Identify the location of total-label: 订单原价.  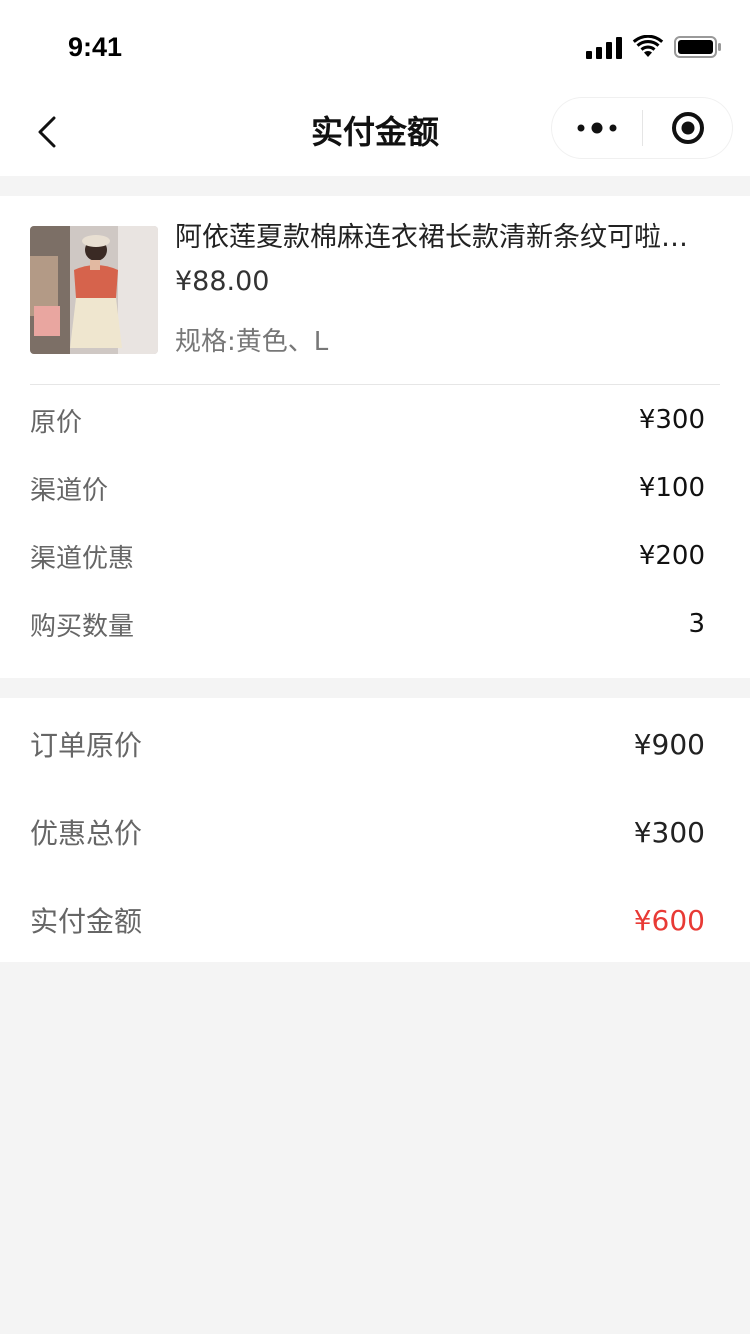
(86, 745).